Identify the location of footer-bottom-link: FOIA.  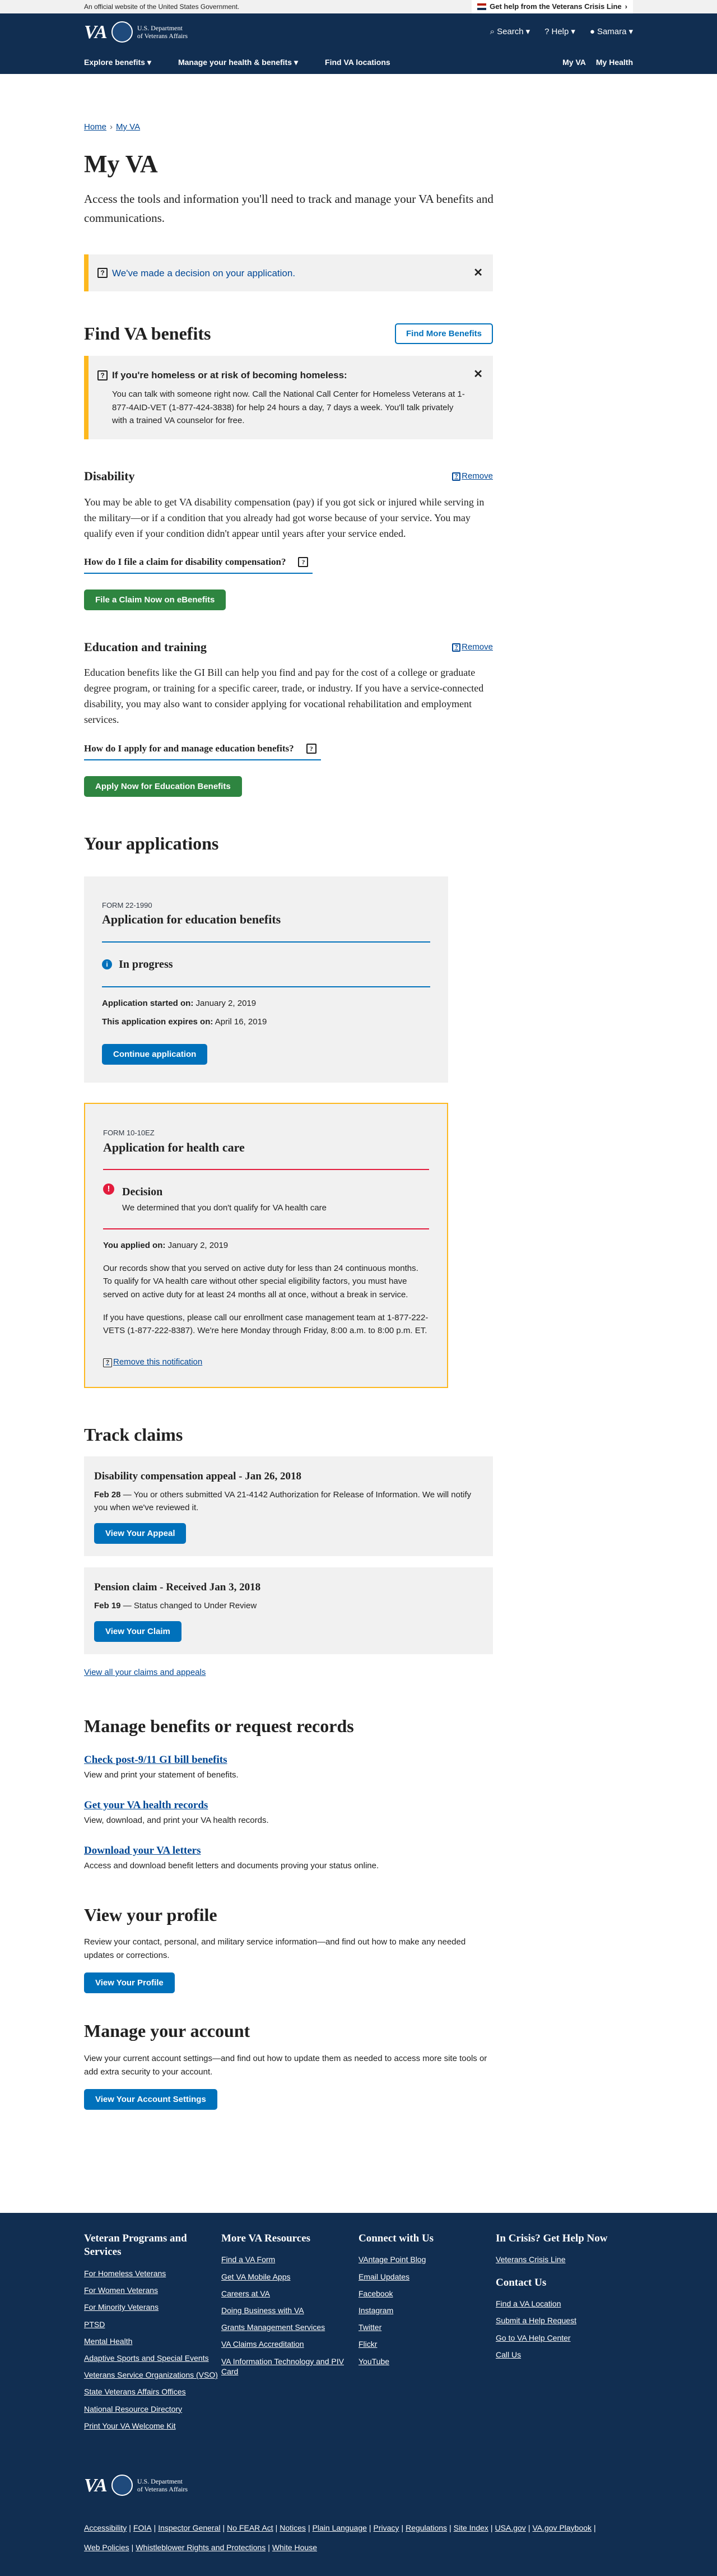
(142, 2528).